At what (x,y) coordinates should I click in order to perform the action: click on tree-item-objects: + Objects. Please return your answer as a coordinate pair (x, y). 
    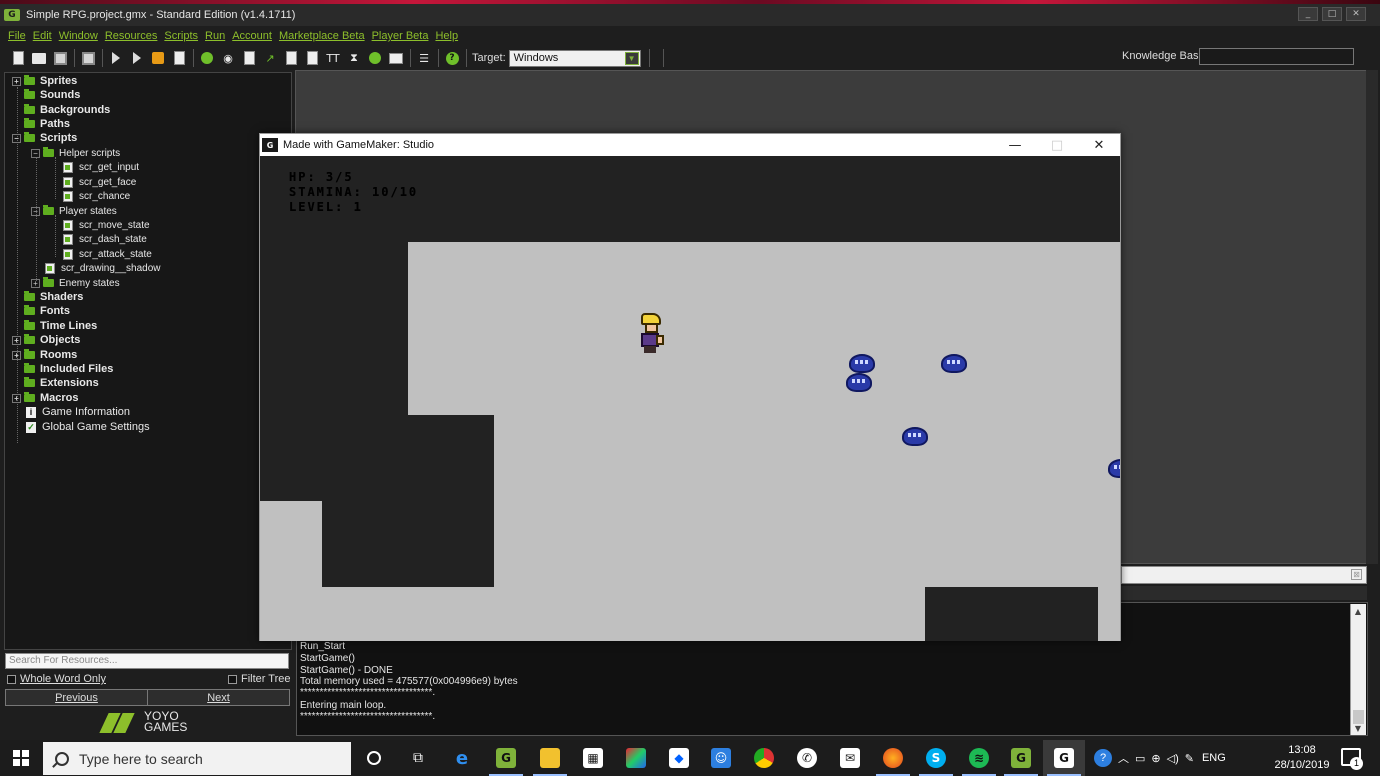
    Looking at the image, I should click on (46, 340).